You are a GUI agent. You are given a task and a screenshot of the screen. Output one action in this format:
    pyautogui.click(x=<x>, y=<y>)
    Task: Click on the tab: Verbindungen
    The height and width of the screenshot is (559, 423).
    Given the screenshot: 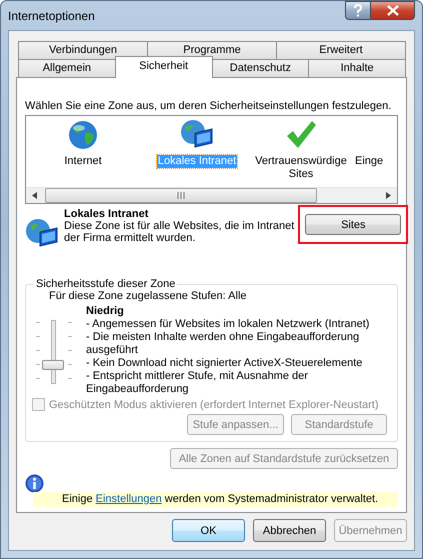 What is the action you would take?
    pyautogui.click(x=83, y=50)
    